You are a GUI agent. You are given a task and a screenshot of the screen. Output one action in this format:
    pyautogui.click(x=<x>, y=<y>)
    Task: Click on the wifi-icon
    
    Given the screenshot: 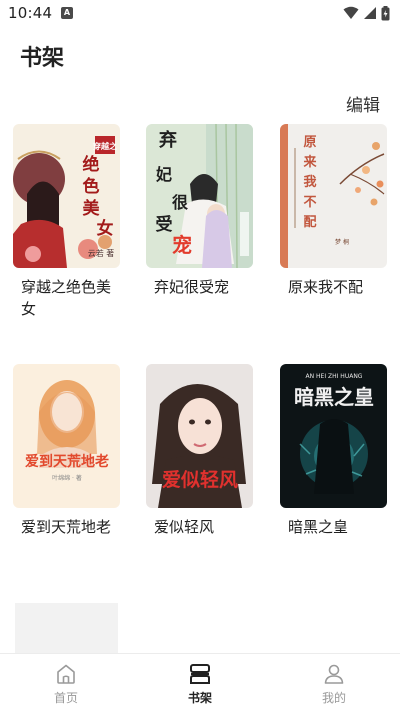 What is the action you would take?
    pyautogui.click(x=351, y=12)
    